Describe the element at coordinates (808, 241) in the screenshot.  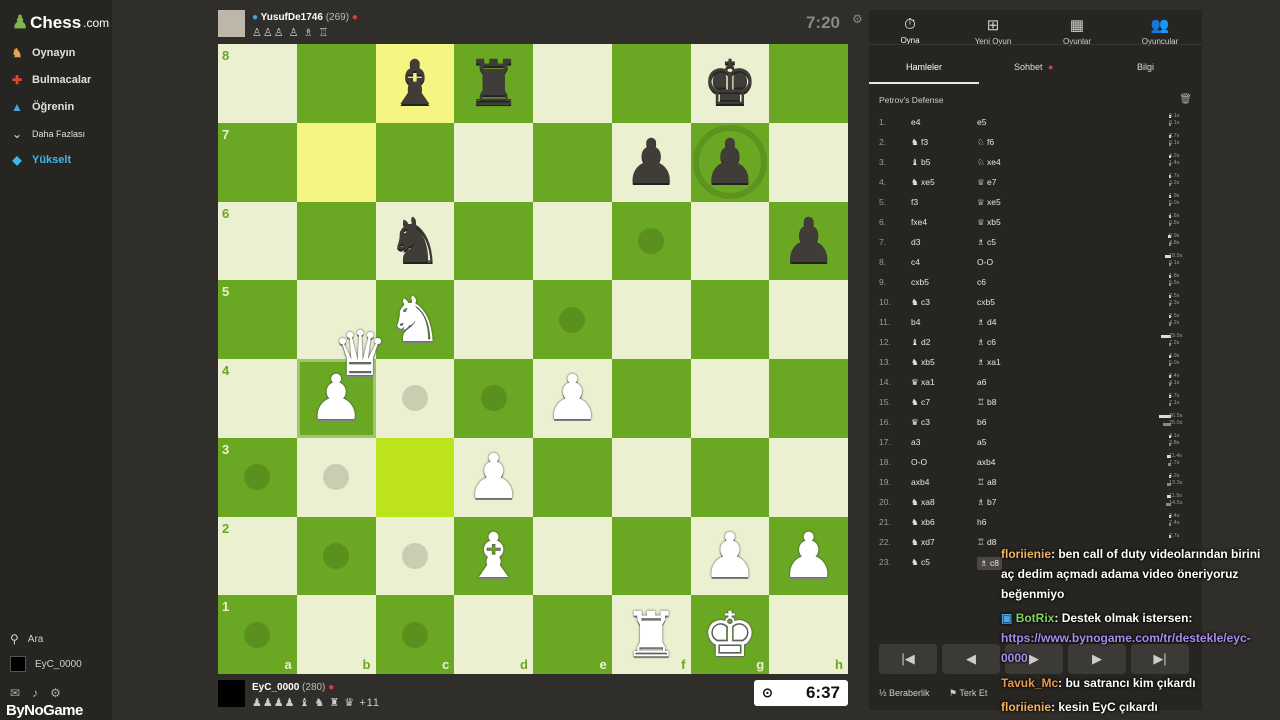
I see `black-piece-h6: ♟` at that location.